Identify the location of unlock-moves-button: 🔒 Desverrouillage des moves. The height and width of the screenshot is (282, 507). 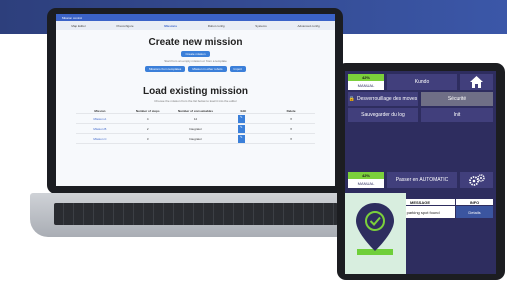
(383, 99).